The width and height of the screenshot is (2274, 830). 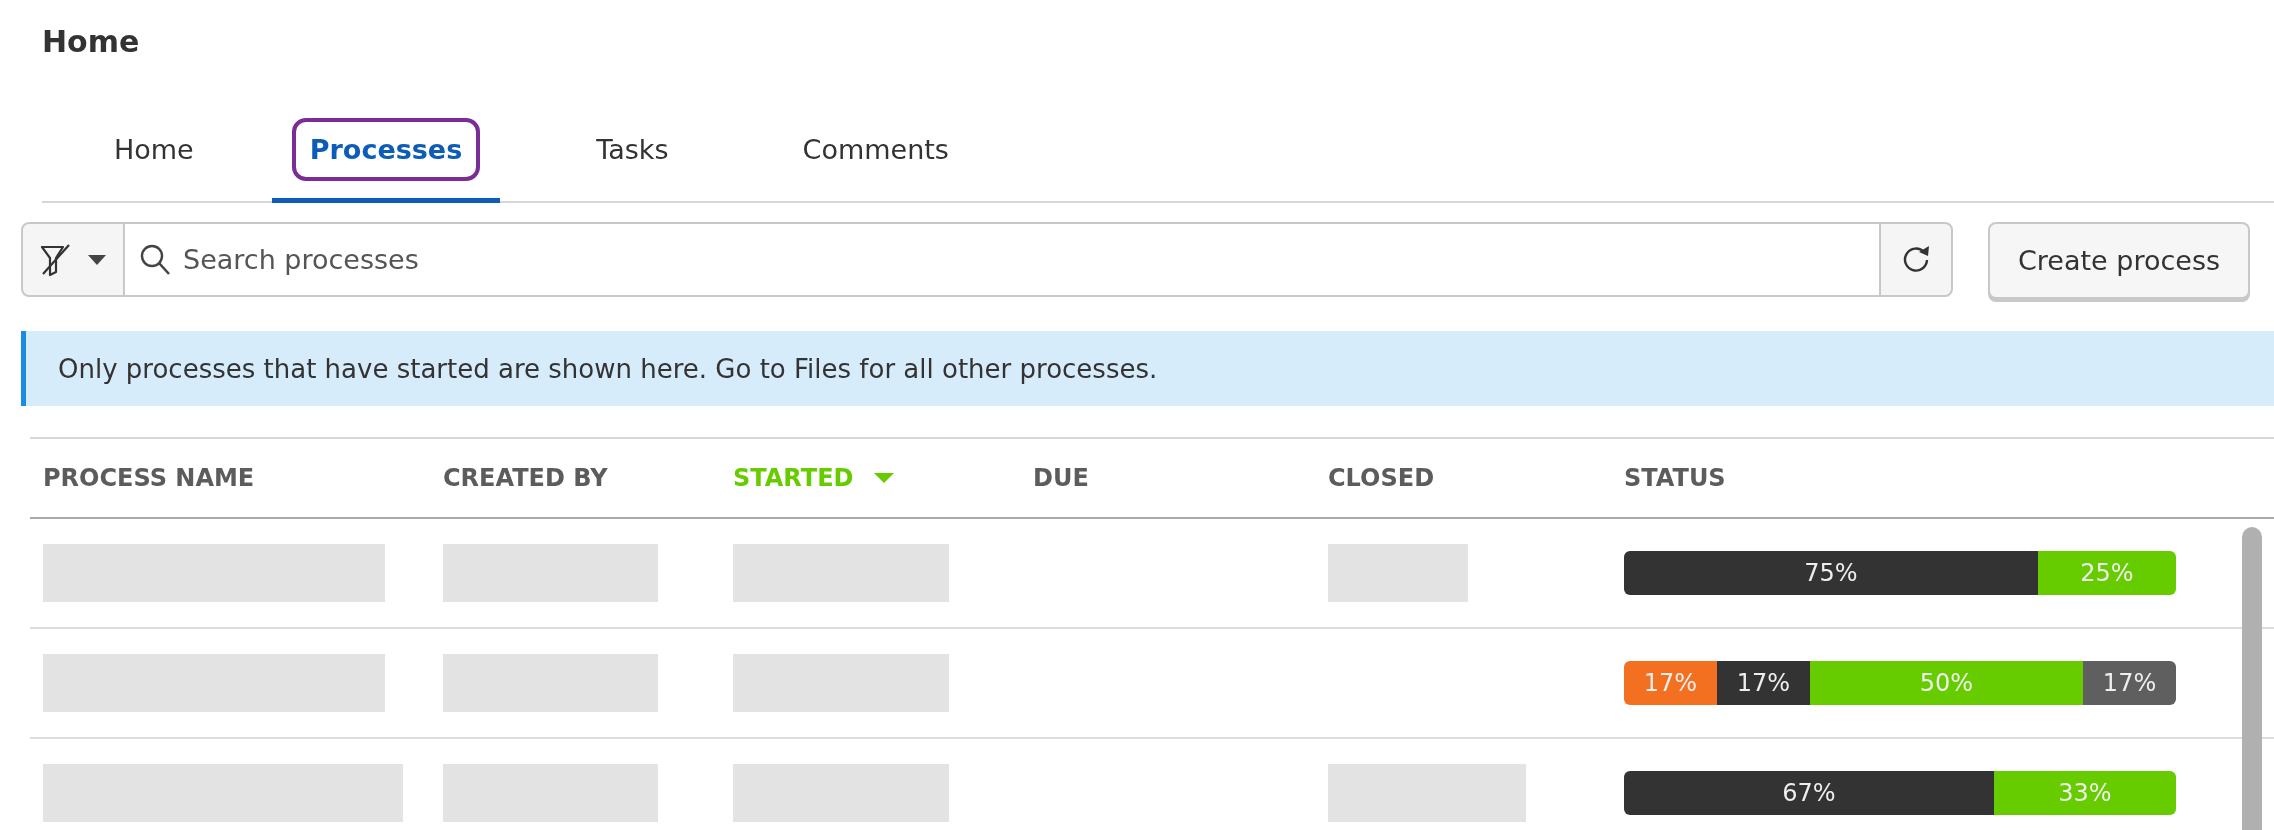 I want to click on tab: Comments, so click(x=875, y=151).